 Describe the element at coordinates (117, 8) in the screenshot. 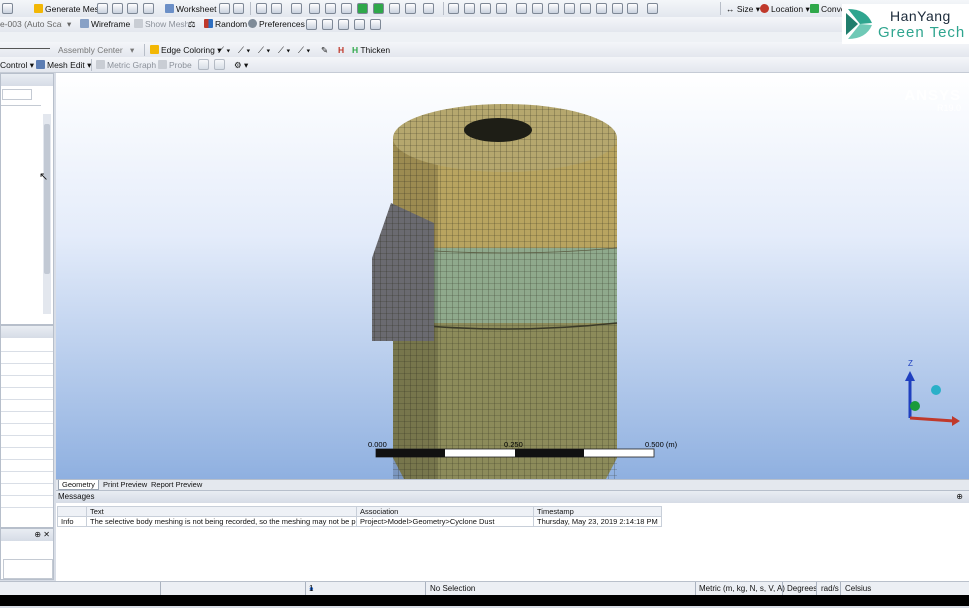

I see `mesh-show-icon` at that location.